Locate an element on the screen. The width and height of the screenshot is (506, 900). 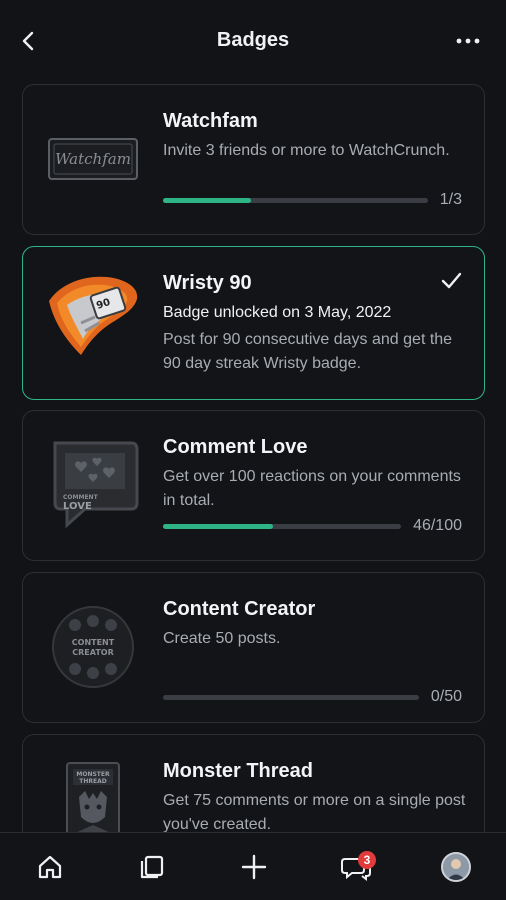
more-options-button is located at coordinates (468, 41).